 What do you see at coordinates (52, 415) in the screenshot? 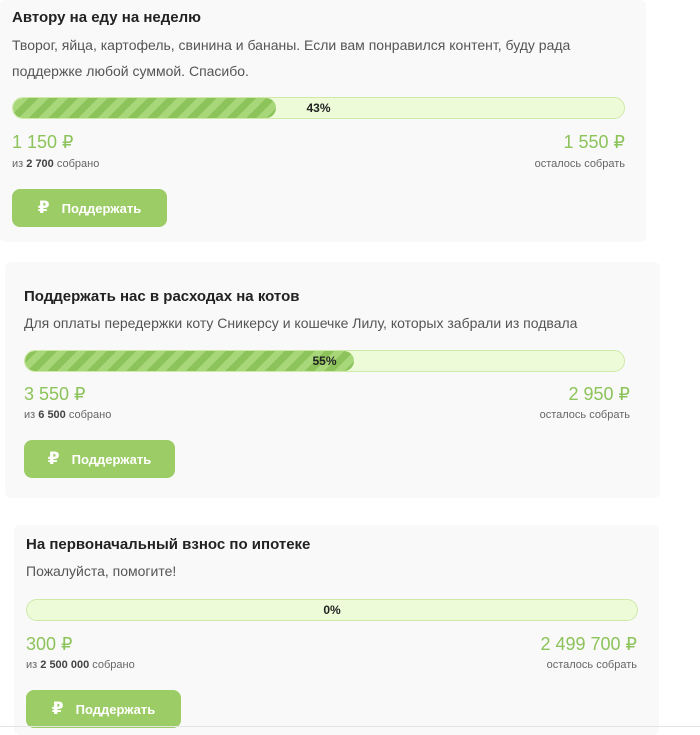
I see `goal-amount: 6 500` at bounding box center [52, 415].